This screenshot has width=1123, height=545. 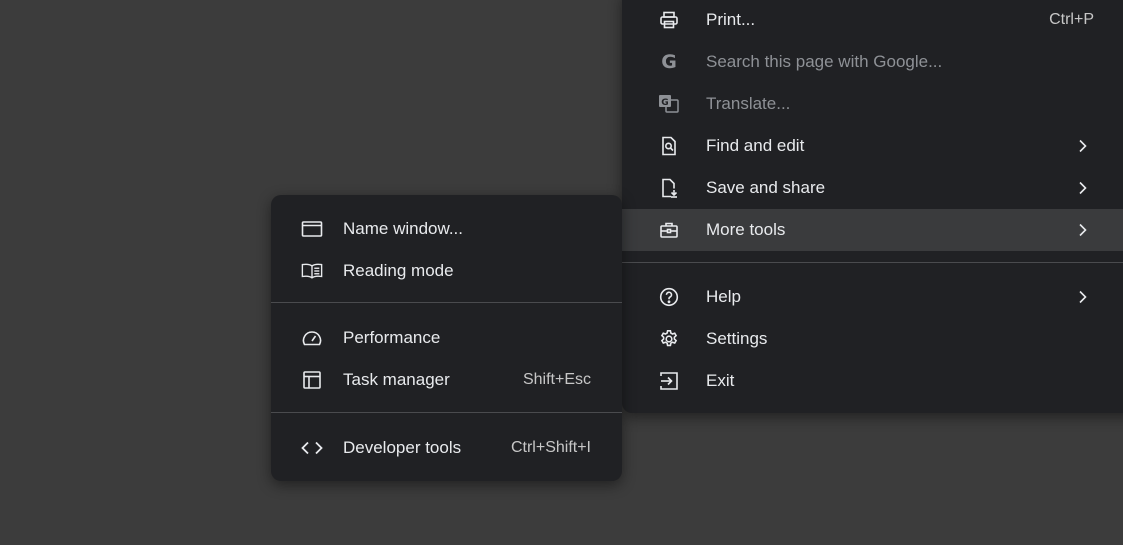 I want to click on code-icon, so click(x=312, y=448).